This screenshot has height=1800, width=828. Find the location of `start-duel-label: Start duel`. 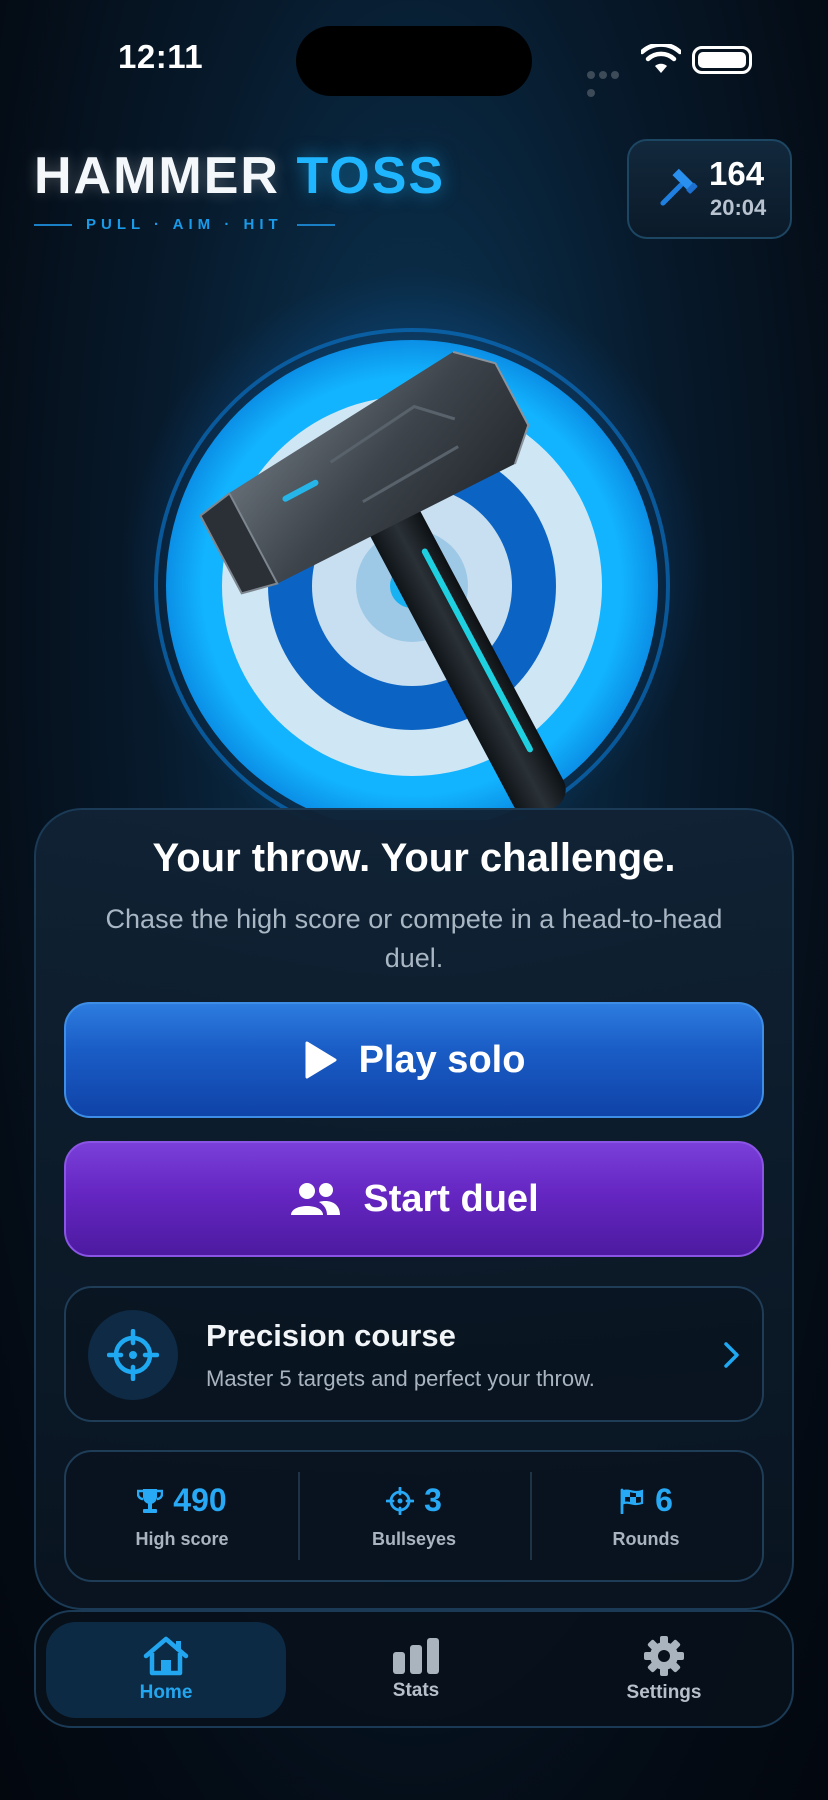

start-duel-label: Start duel is located at coordinates (451, 1198).